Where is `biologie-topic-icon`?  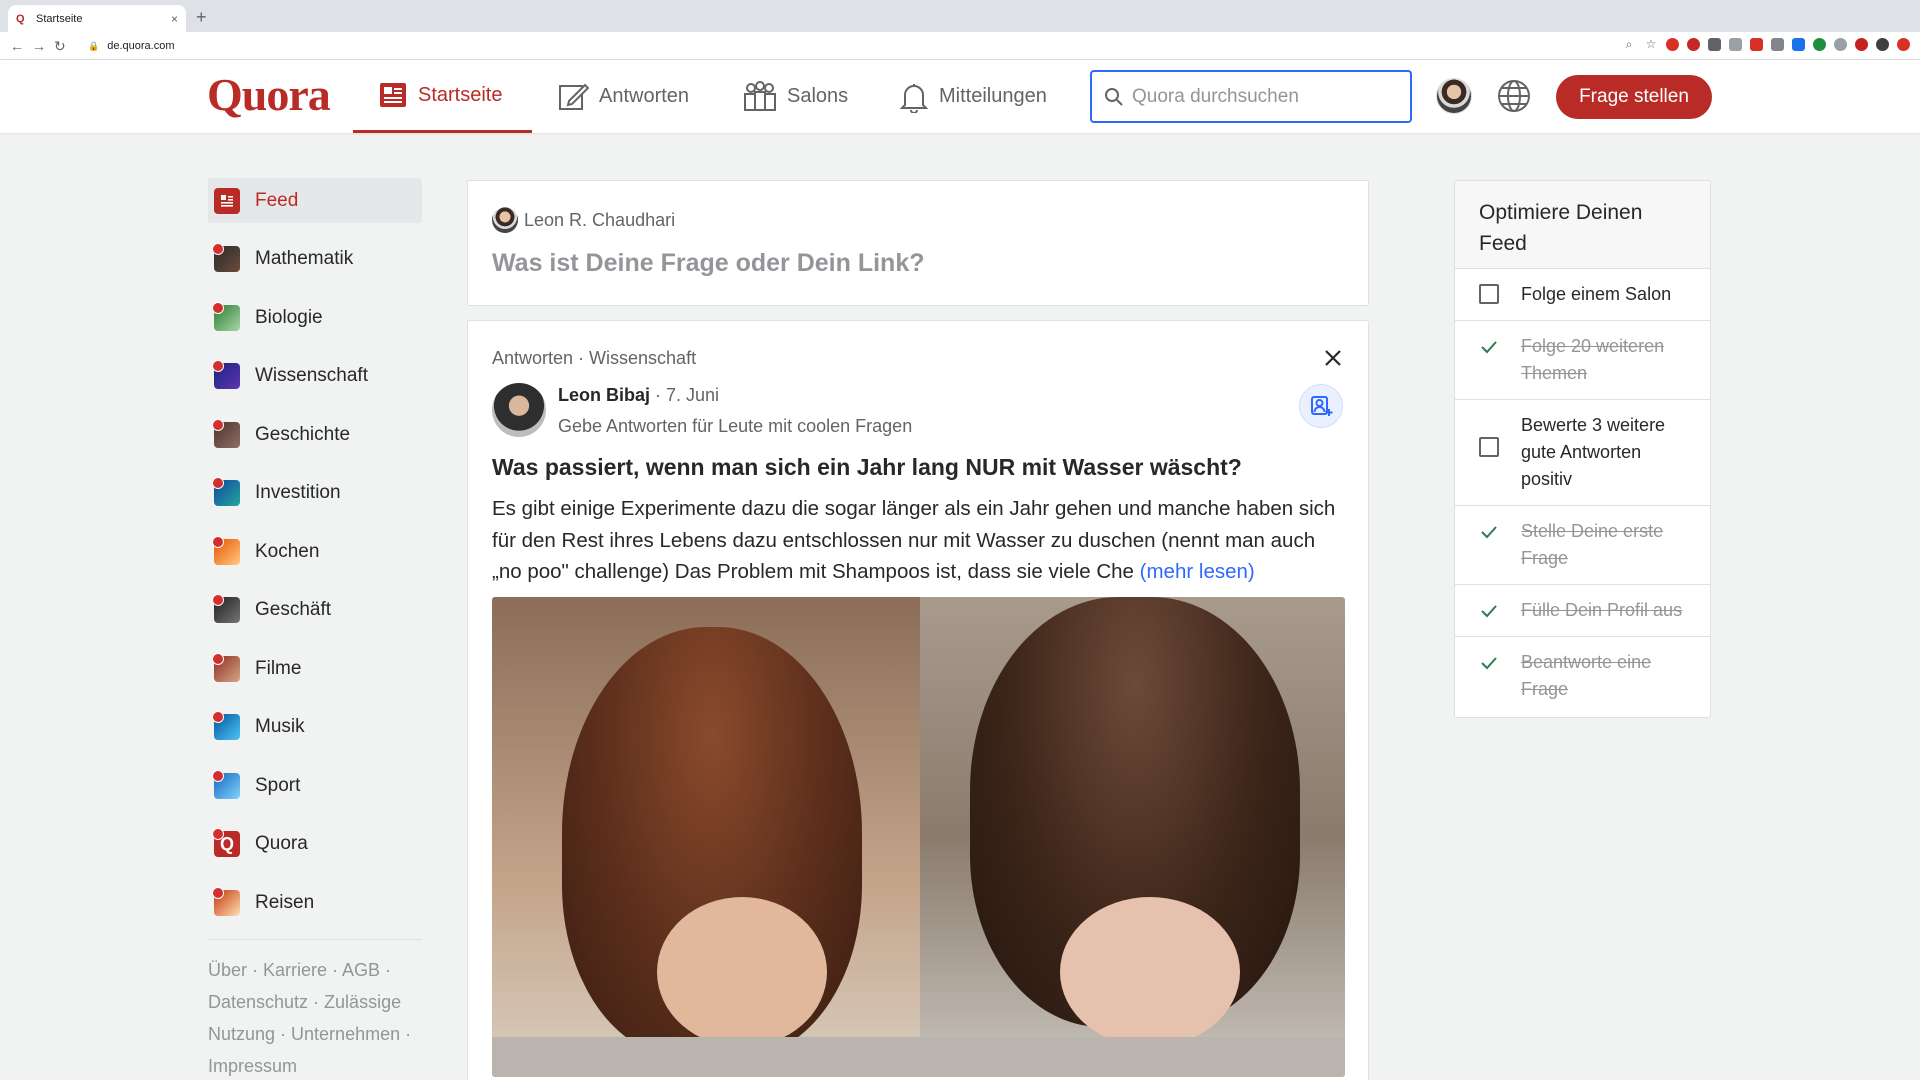 biologie-topic-icon is located at coordinates (226, 316).